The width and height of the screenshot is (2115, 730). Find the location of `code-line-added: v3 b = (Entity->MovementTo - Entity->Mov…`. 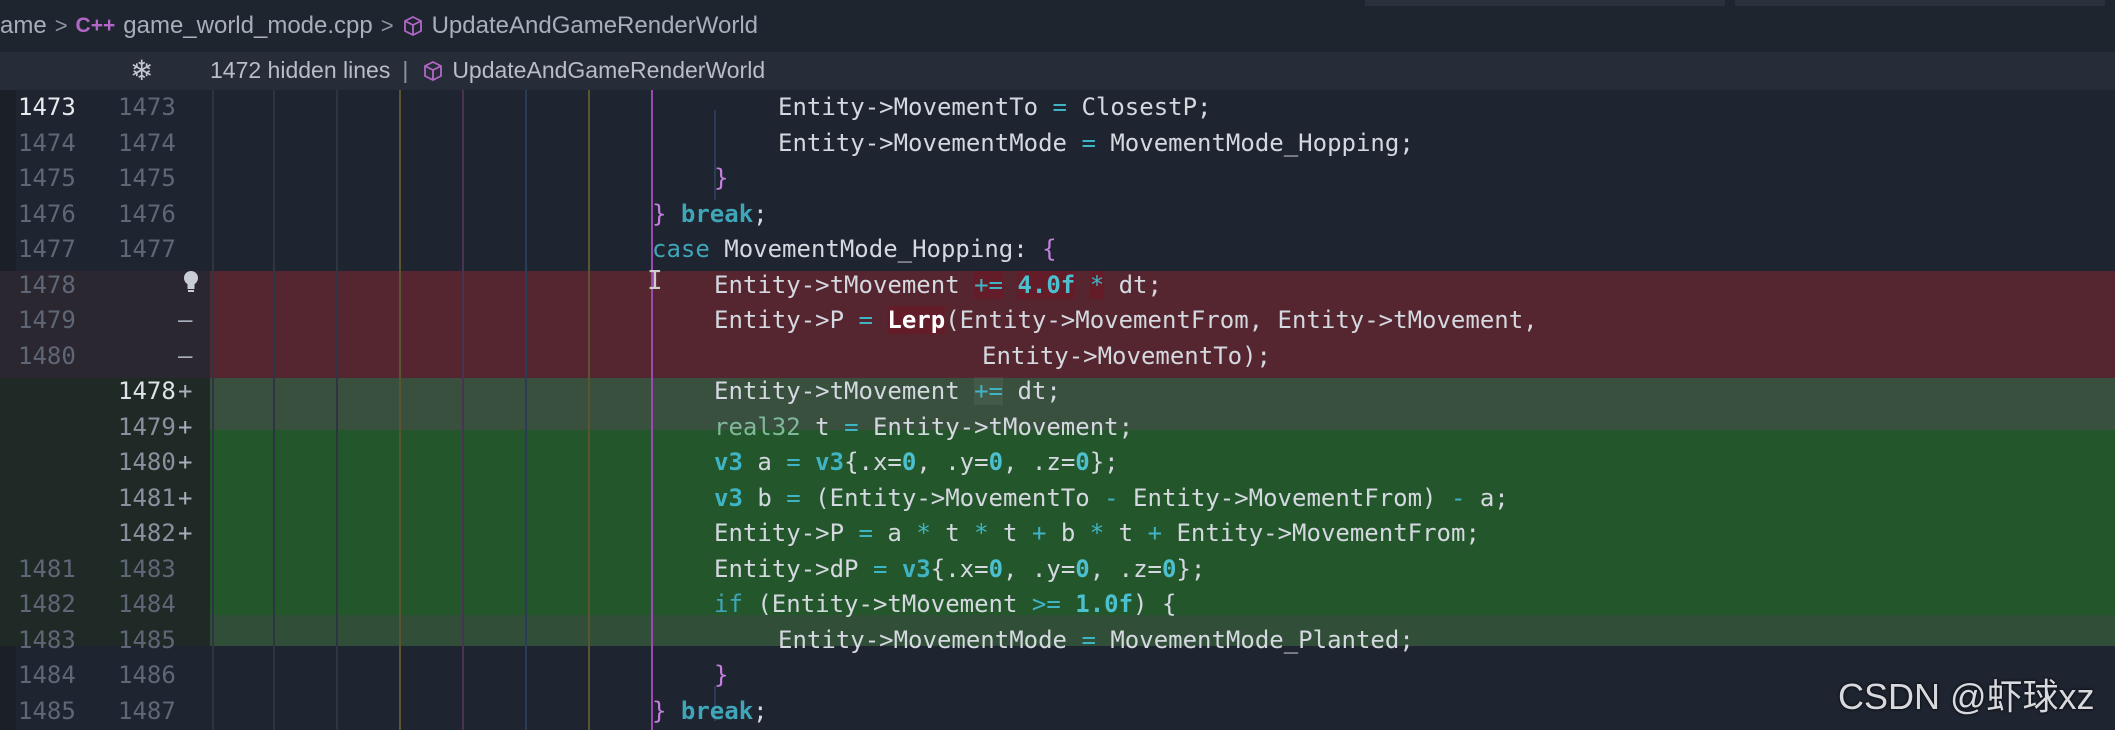

code-line-added: v3 b = (Entity->MovementTo - Entity->Mov… is located at coordinates (1111, 499).